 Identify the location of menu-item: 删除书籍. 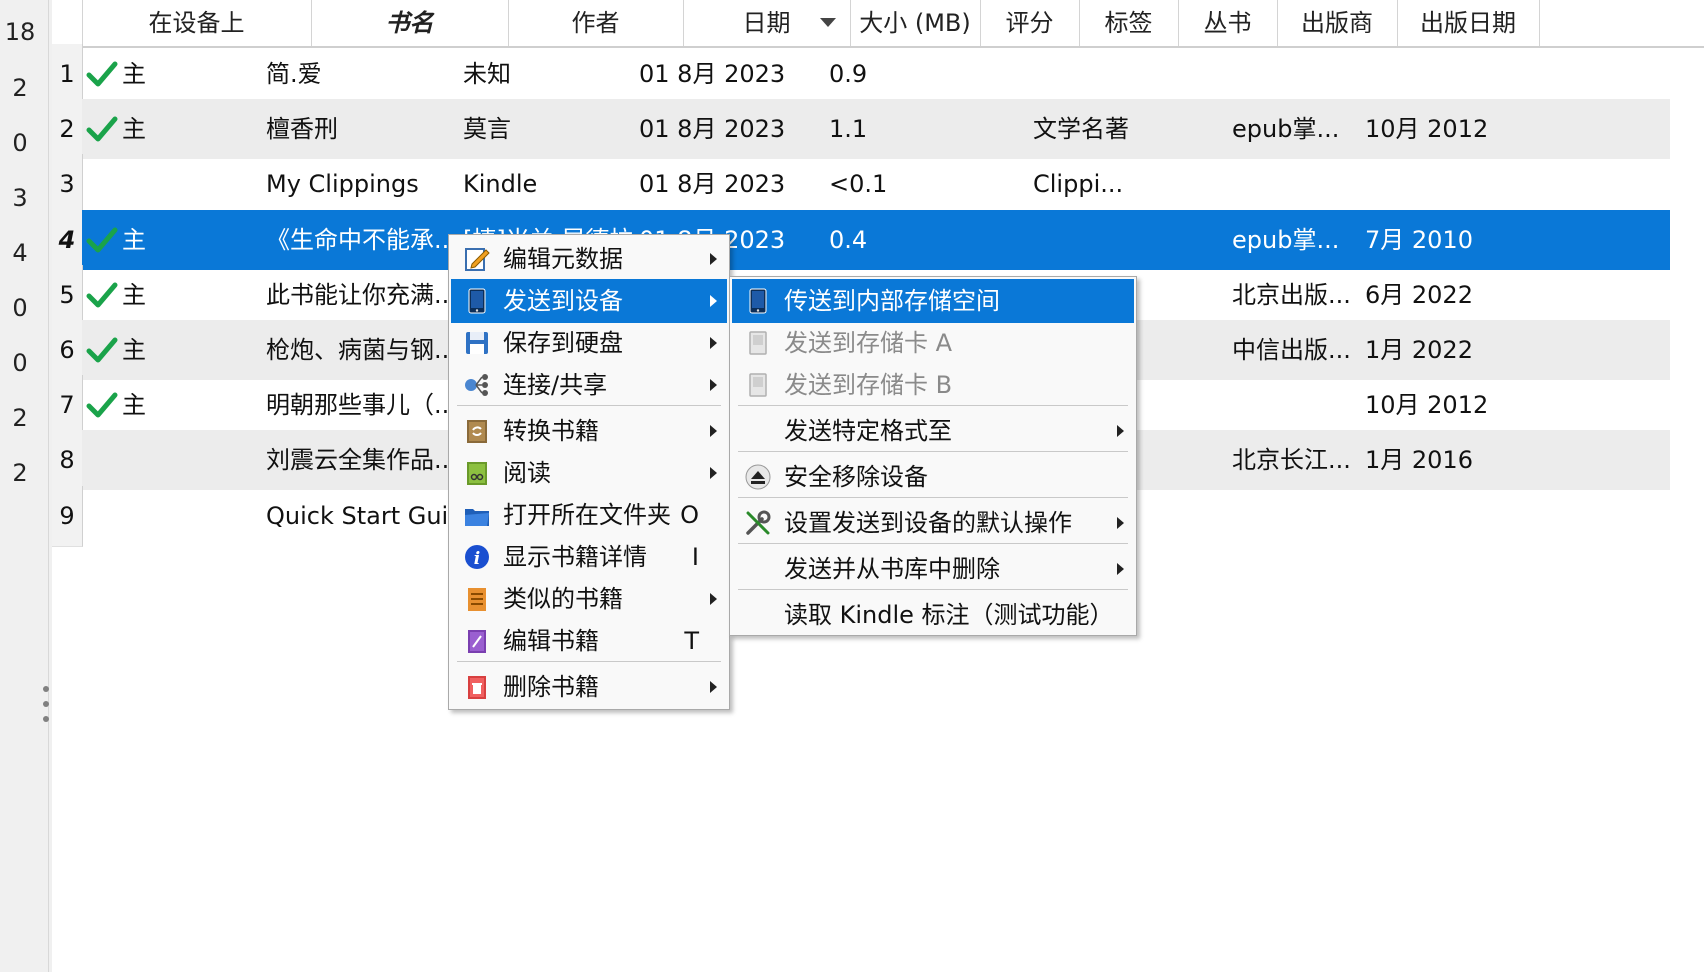
(589, 687).